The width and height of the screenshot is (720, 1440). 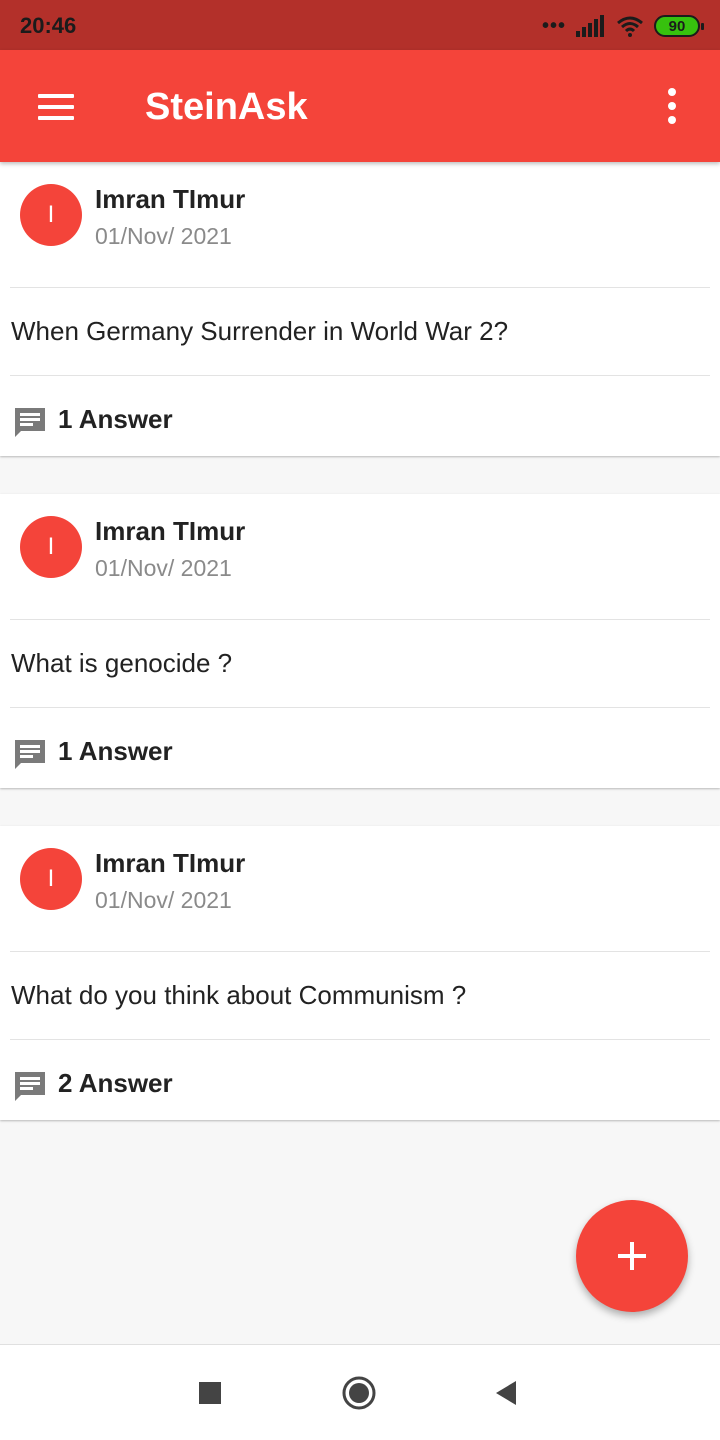 I want to click on battery-level: 90, so click(x=677, y=26).